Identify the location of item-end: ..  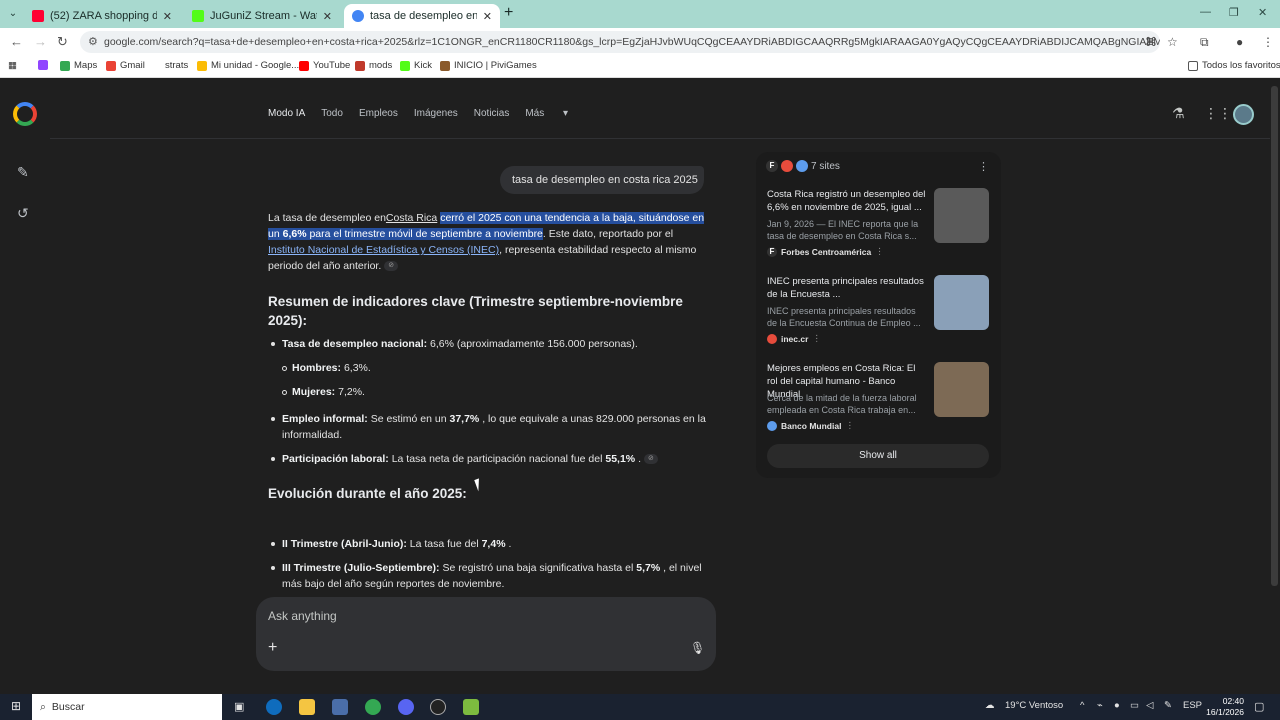
(510, 544).